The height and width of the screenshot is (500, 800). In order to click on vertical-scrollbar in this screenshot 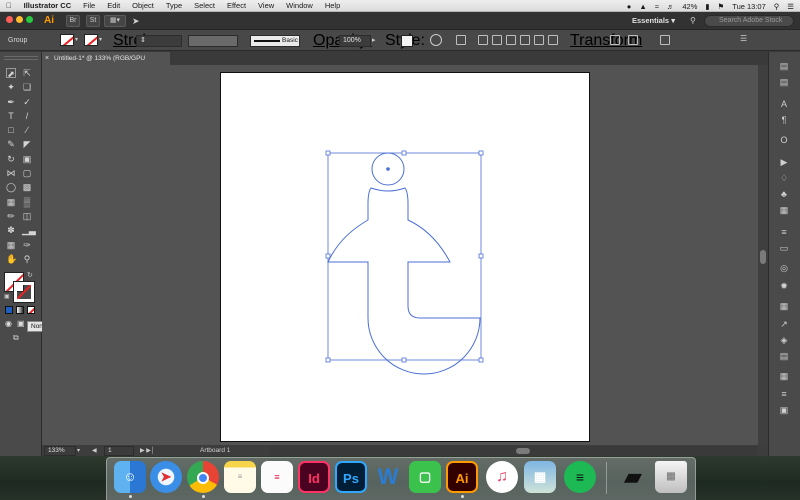, I will do `click(763, 255)`.